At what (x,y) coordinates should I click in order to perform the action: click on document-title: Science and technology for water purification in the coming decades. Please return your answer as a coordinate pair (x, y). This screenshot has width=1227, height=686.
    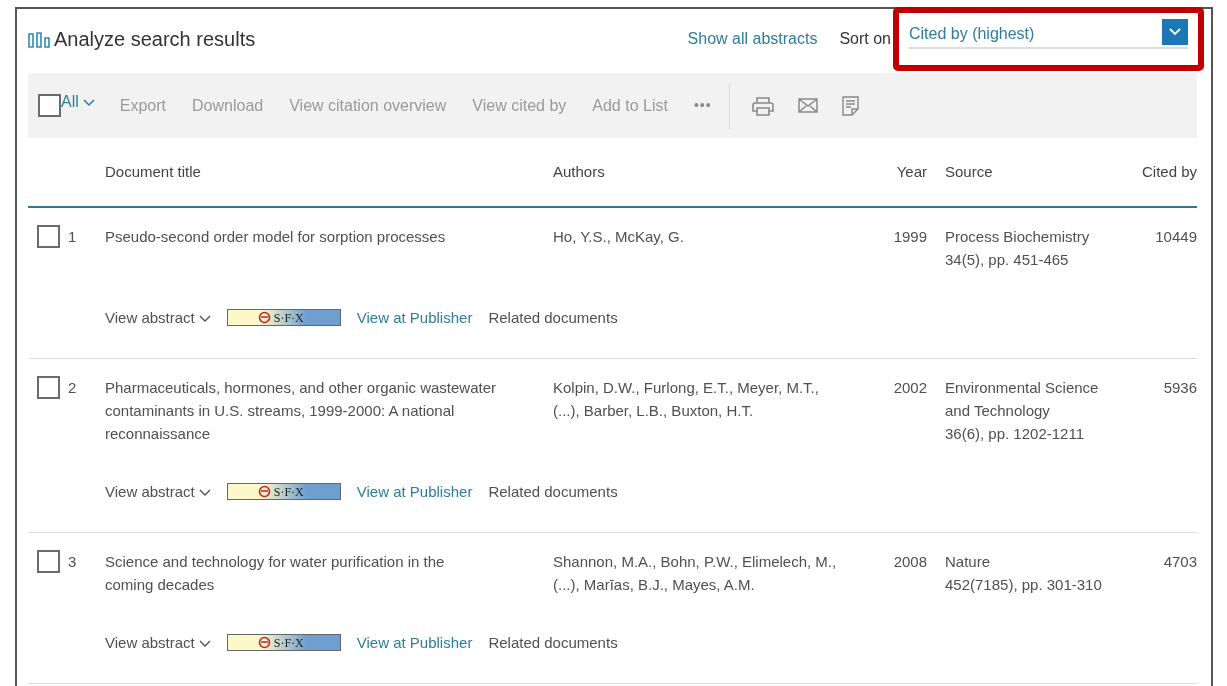
    Looking at the image, I should click on (275, 573).